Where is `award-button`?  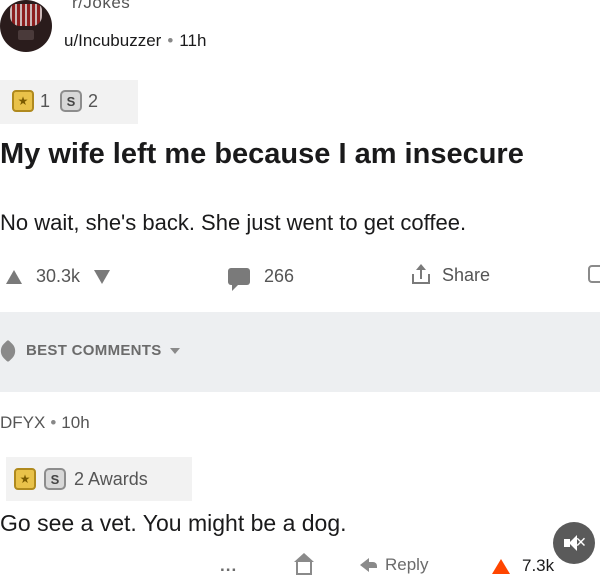 award-button is located at coordinates (594, 275).